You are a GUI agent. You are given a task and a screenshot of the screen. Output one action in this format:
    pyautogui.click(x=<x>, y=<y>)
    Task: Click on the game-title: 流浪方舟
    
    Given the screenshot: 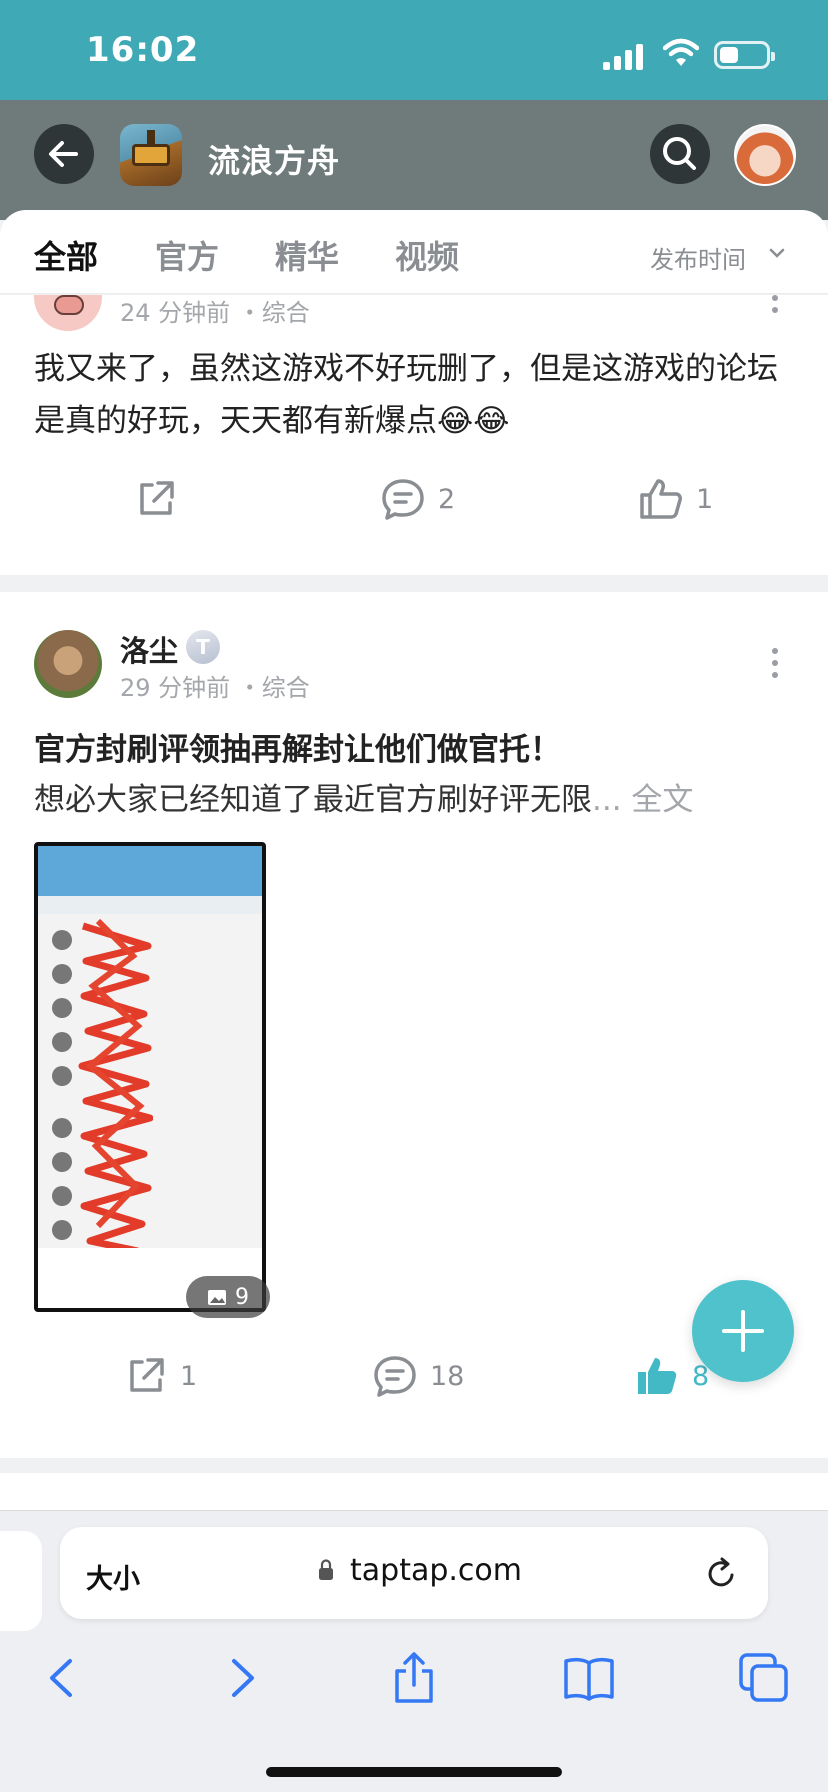 What is the action you would take?
    pyautogui.click(x=274, y=159)
    